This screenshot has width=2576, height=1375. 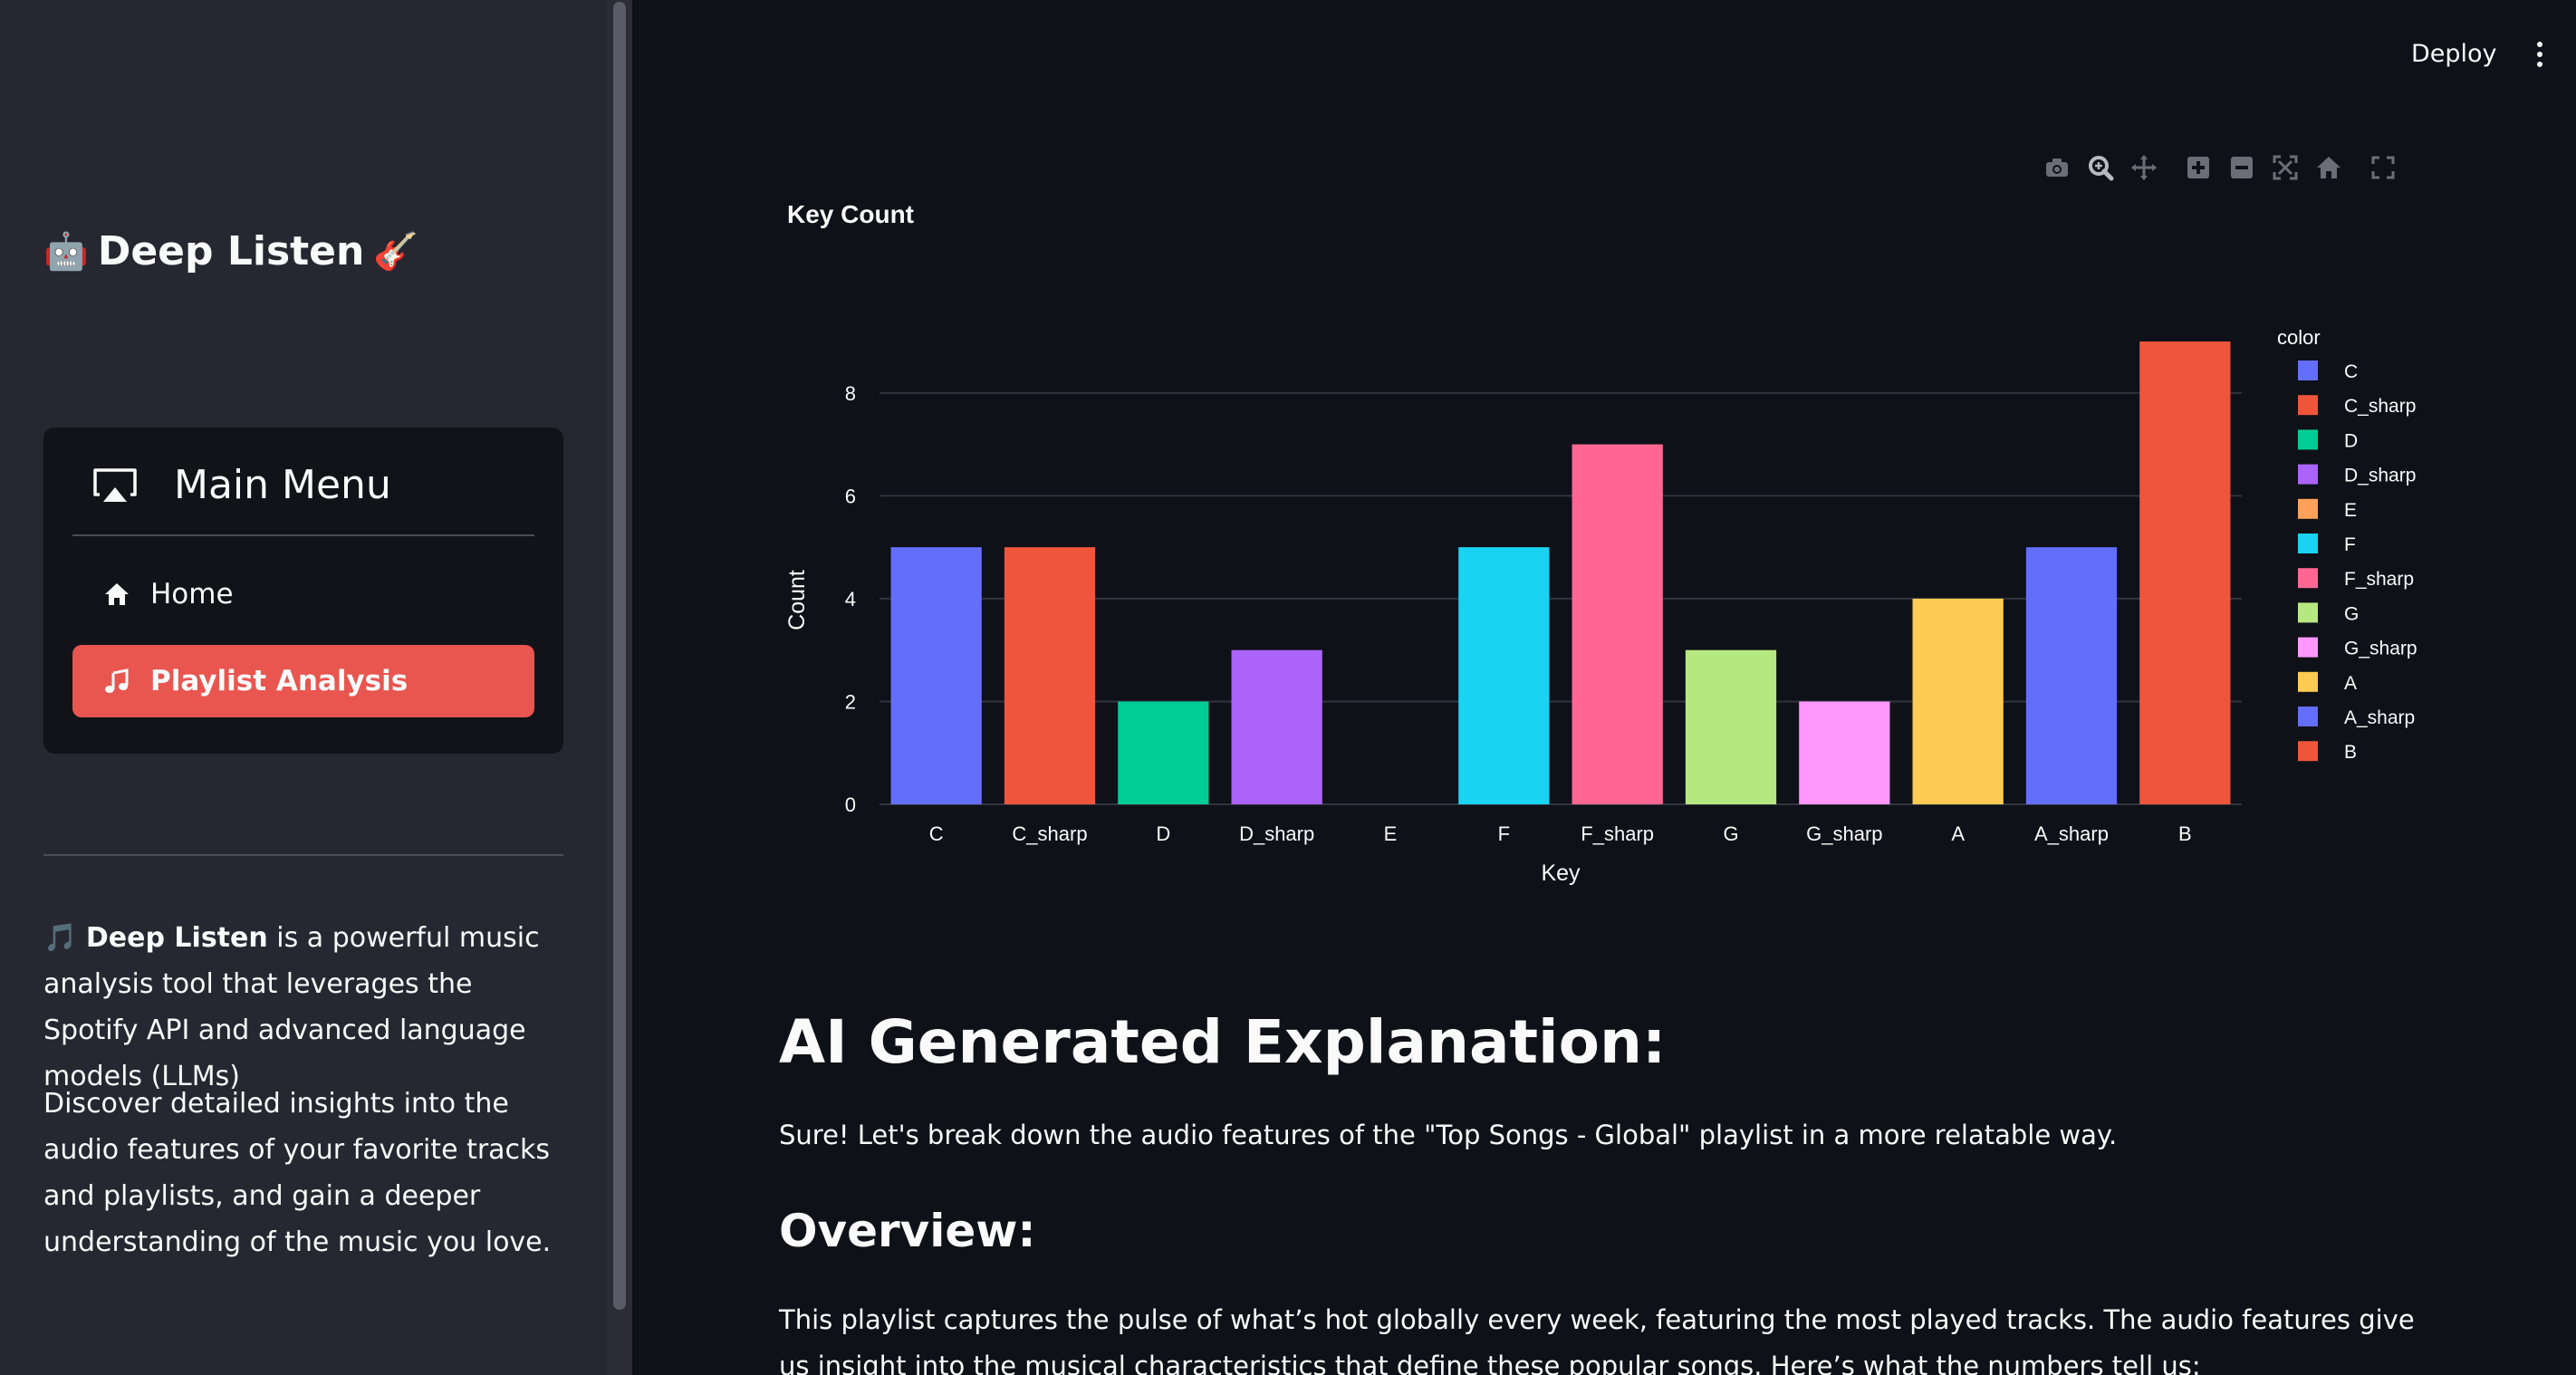 I want to click on legend-item: G, so click(x=2351, y=614).